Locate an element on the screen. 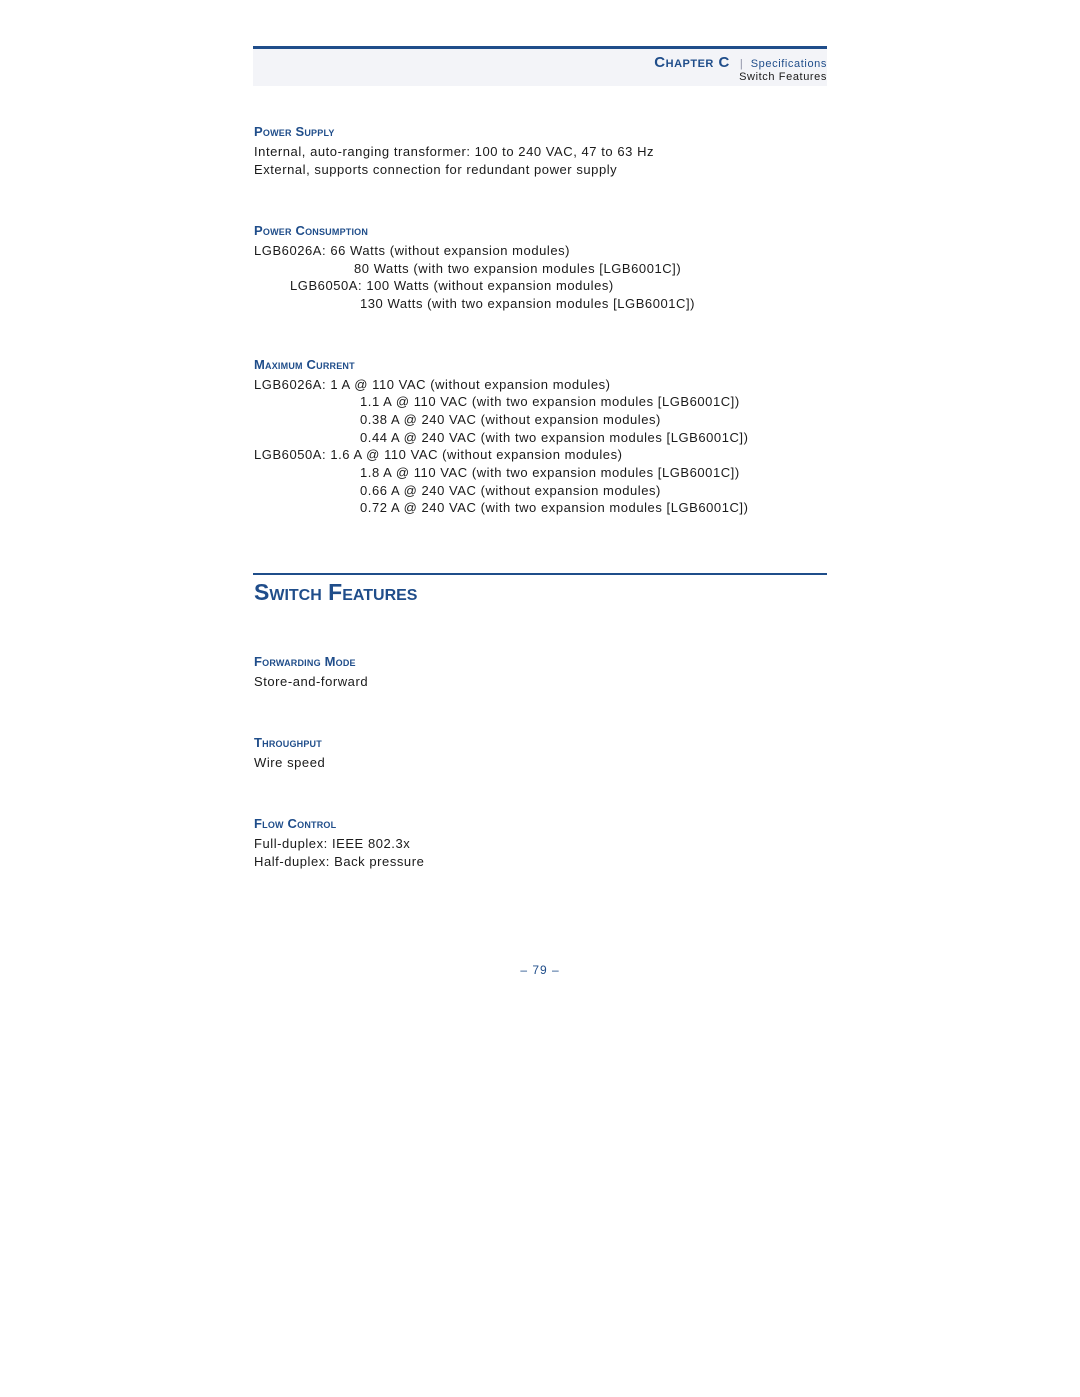 The height and width of the screenshot is (1397, 1080). flow-control-line: Half-duplex: Back pressure is located at coordinates (339, 861).